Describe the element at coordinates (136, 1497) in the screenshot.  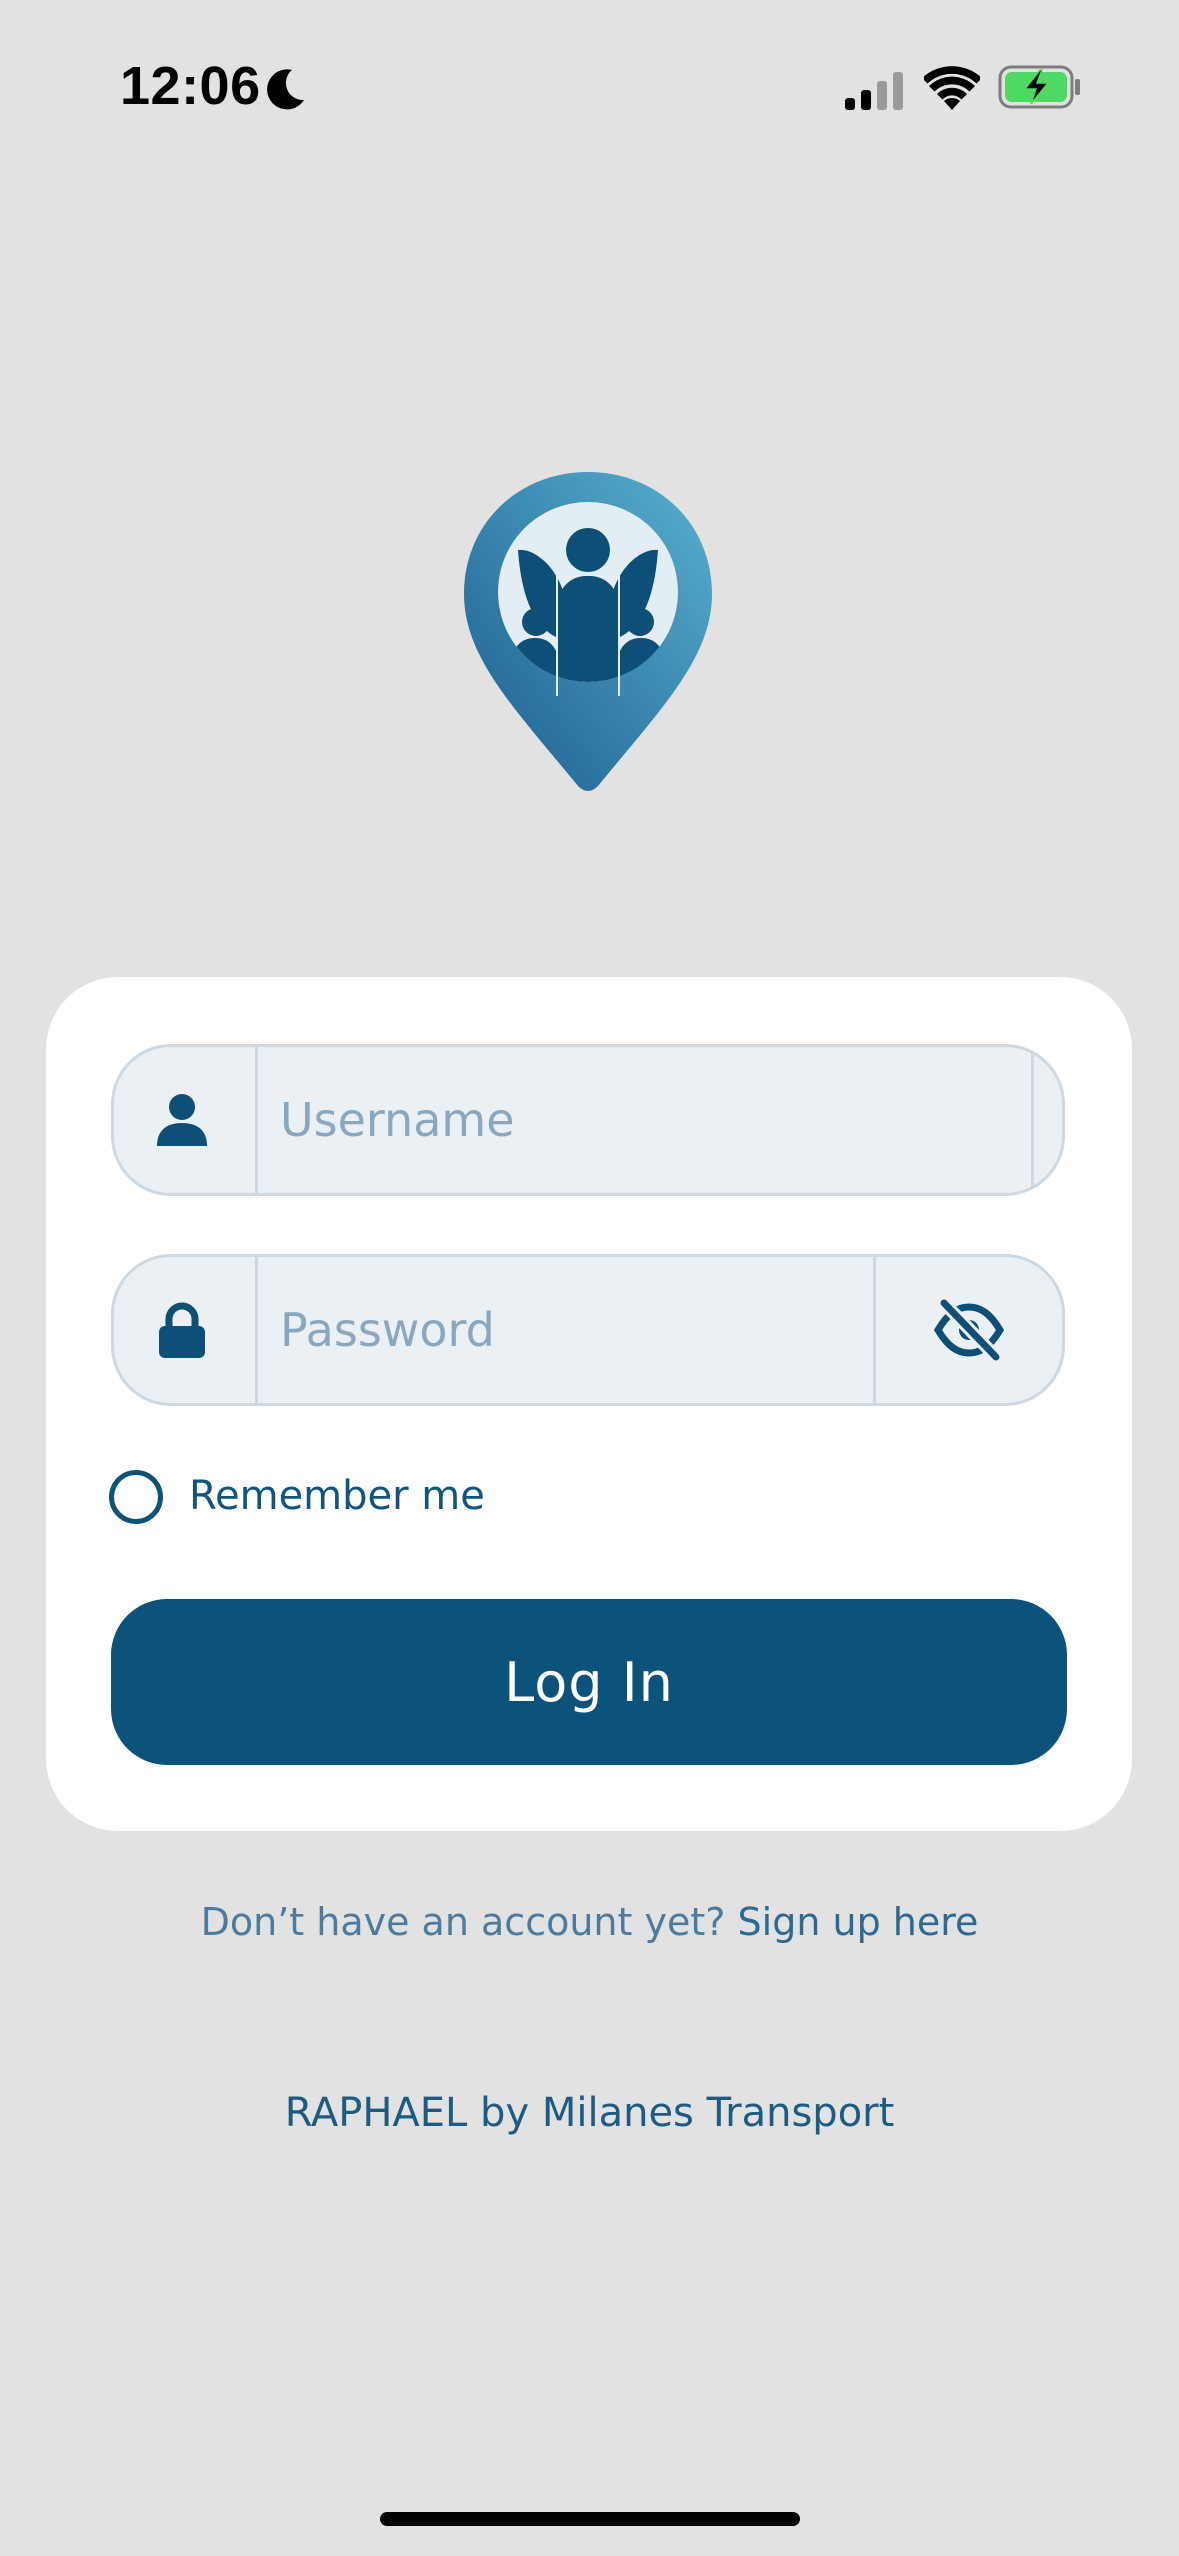
I see `remember-me-radio` at that location.